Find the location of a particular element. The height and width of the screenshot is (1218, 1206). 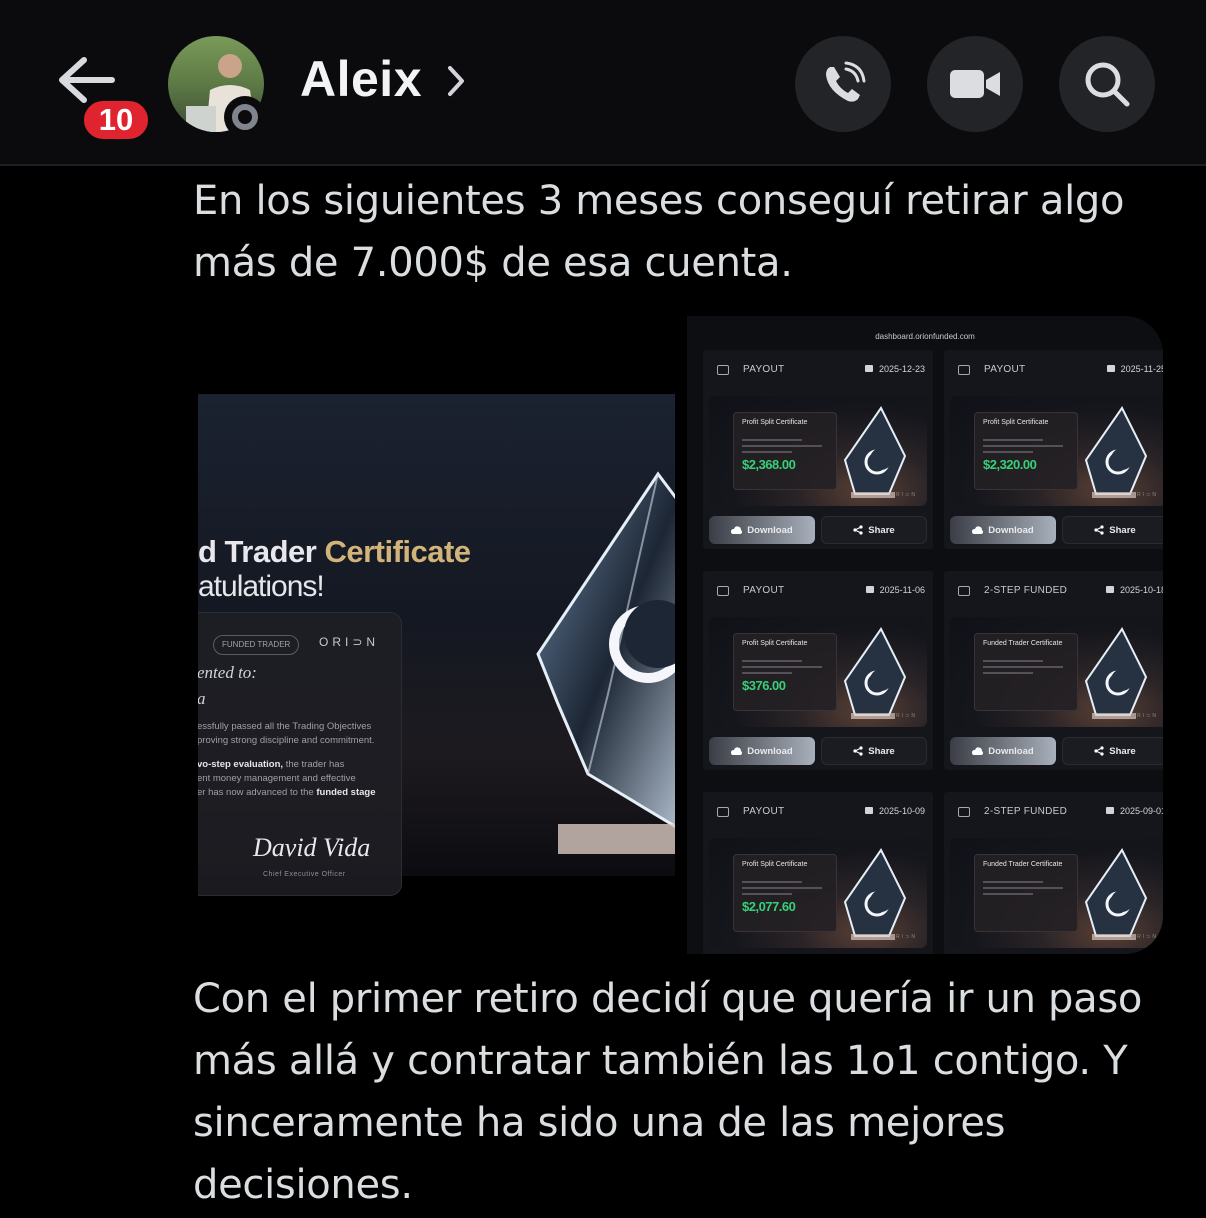

message-line: decisiones. is located at coordinates (303, 1185).